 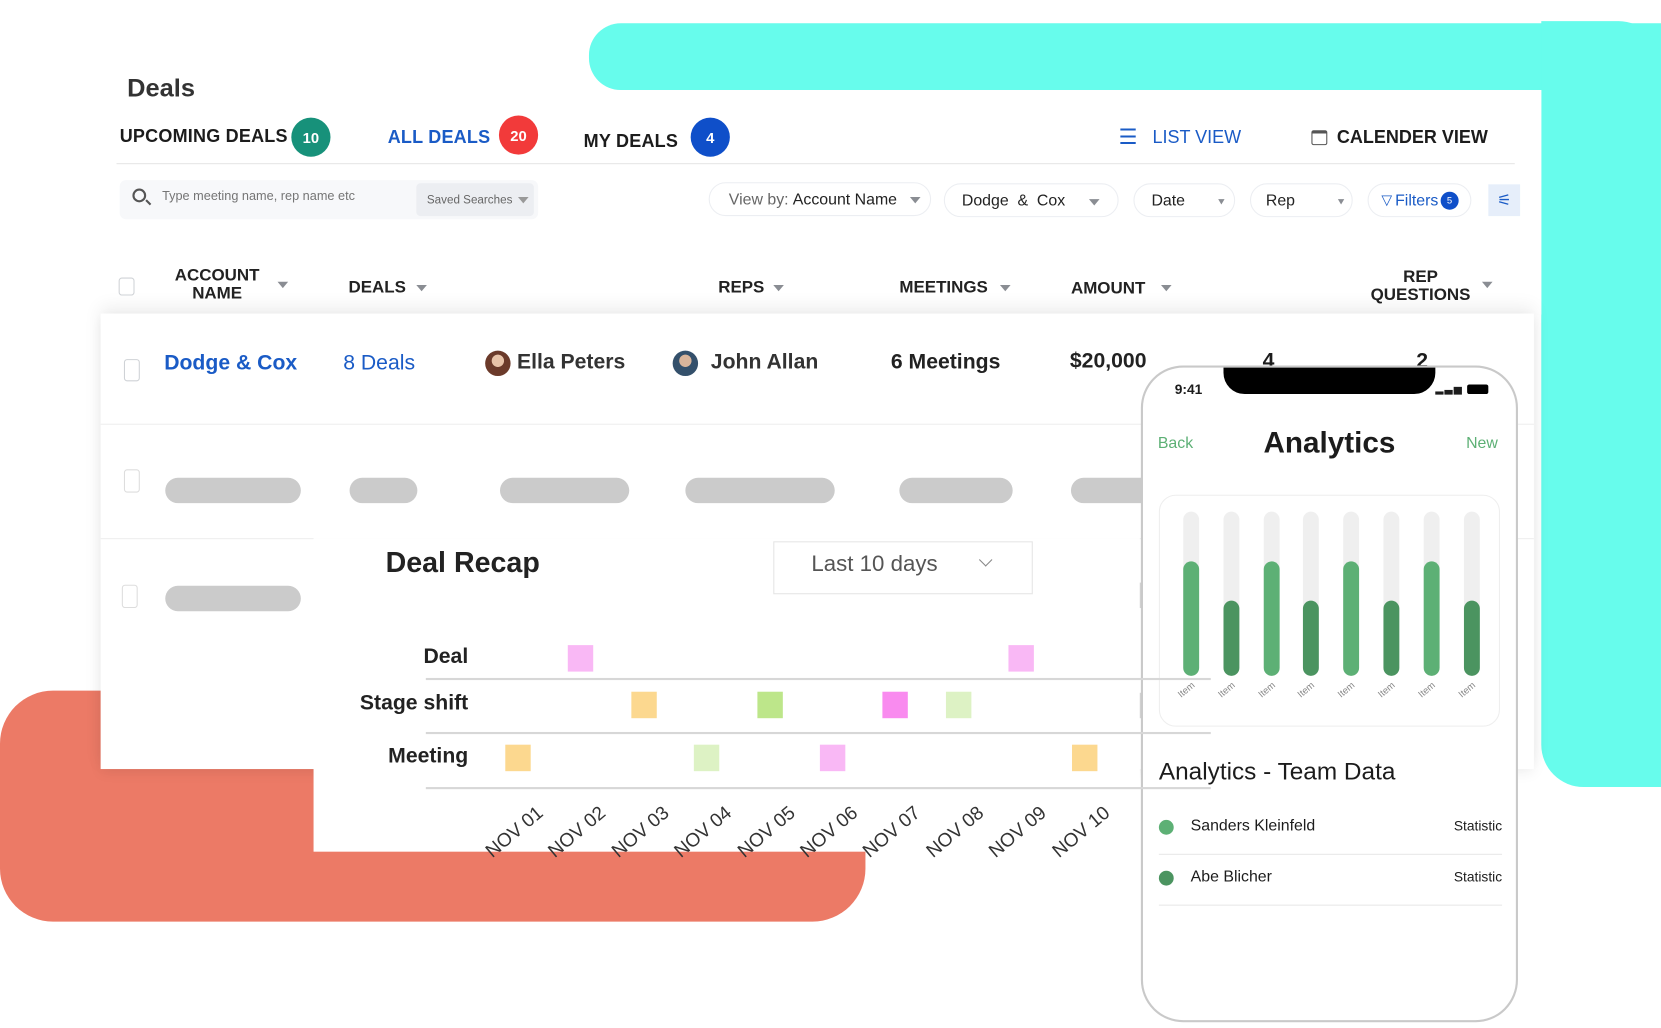 I want to click on tabs-divider, so click(x=815, y=164).